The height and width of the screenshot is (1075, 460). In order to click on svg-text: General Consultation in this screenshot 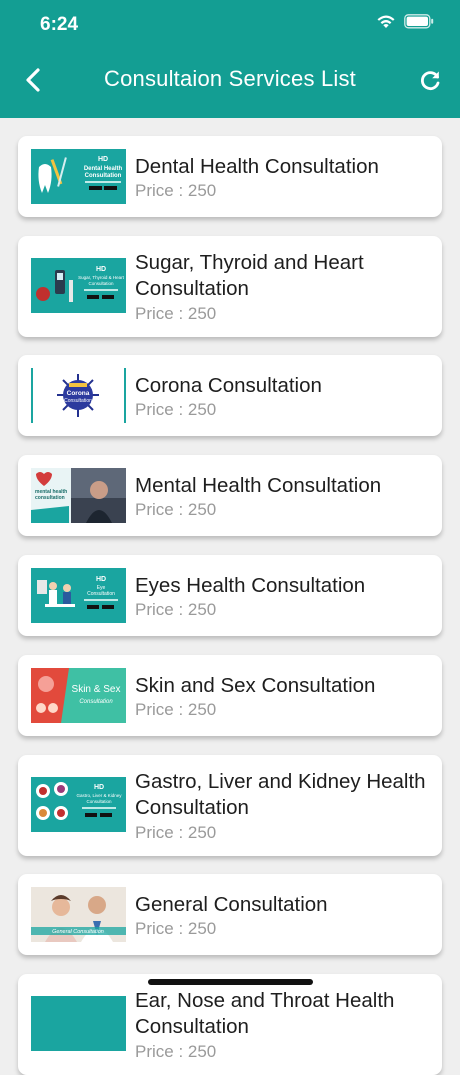, I will do `click(78, 932)`.